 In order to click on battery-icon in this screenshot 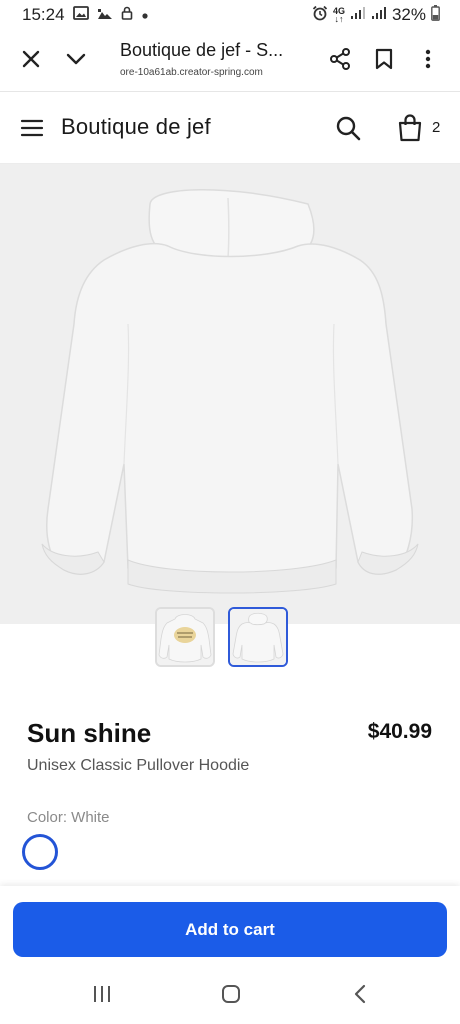, I will do `click(435, 15)`.